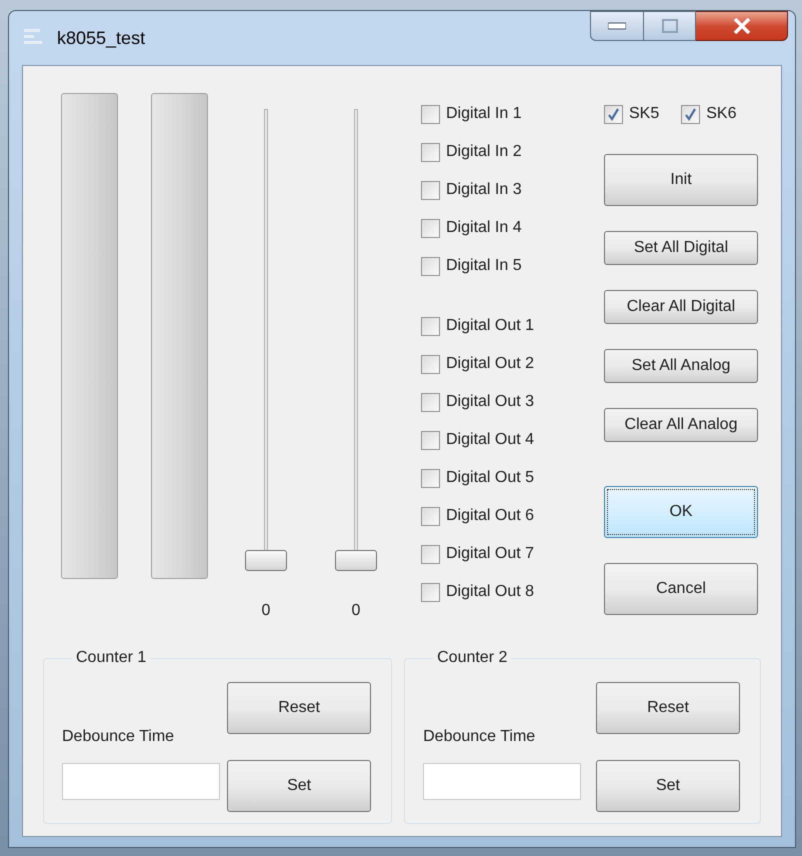 This screenshot has width=802, height=856. Describe the element at coordinates (503, 402) in the screenshot. I see `checkbox-row: Digital Out 3` at that location.